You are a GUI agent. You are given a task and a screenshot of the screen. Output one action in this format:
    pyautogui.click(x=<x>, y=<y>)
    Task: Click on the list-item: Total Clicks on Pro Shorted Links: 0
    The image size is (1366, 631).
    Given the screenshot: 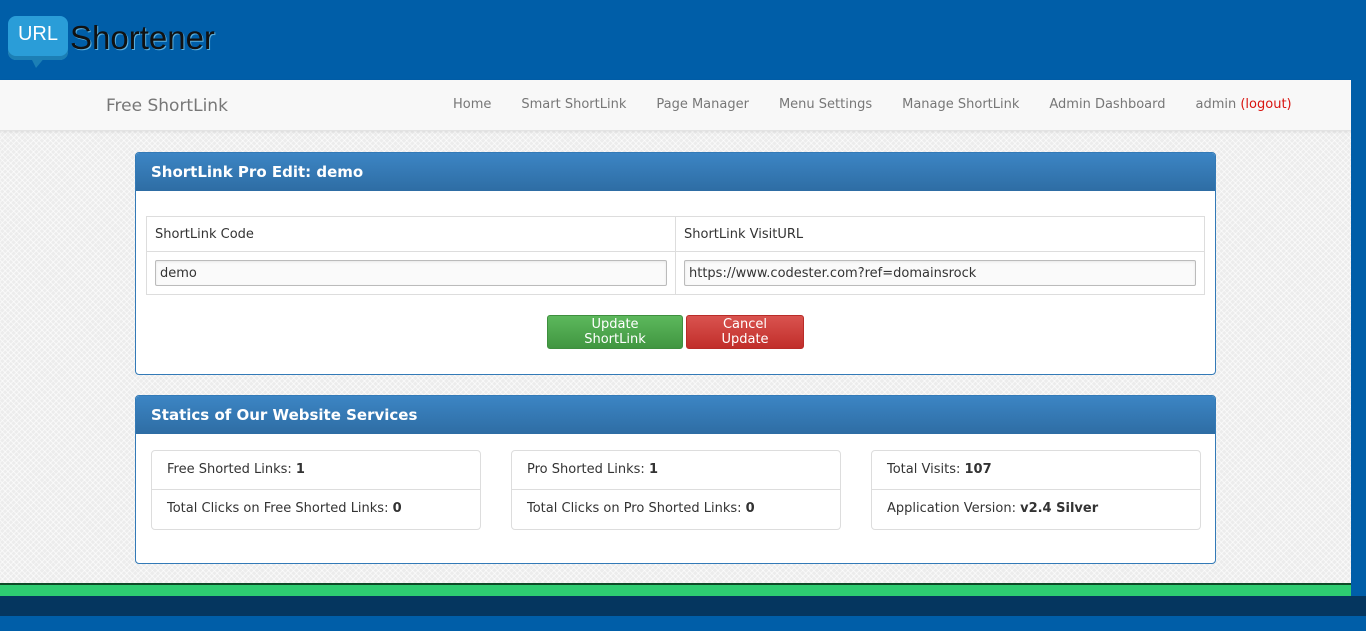 What is the action you would take?
    pyautogui.click(x=676, y=509)
    